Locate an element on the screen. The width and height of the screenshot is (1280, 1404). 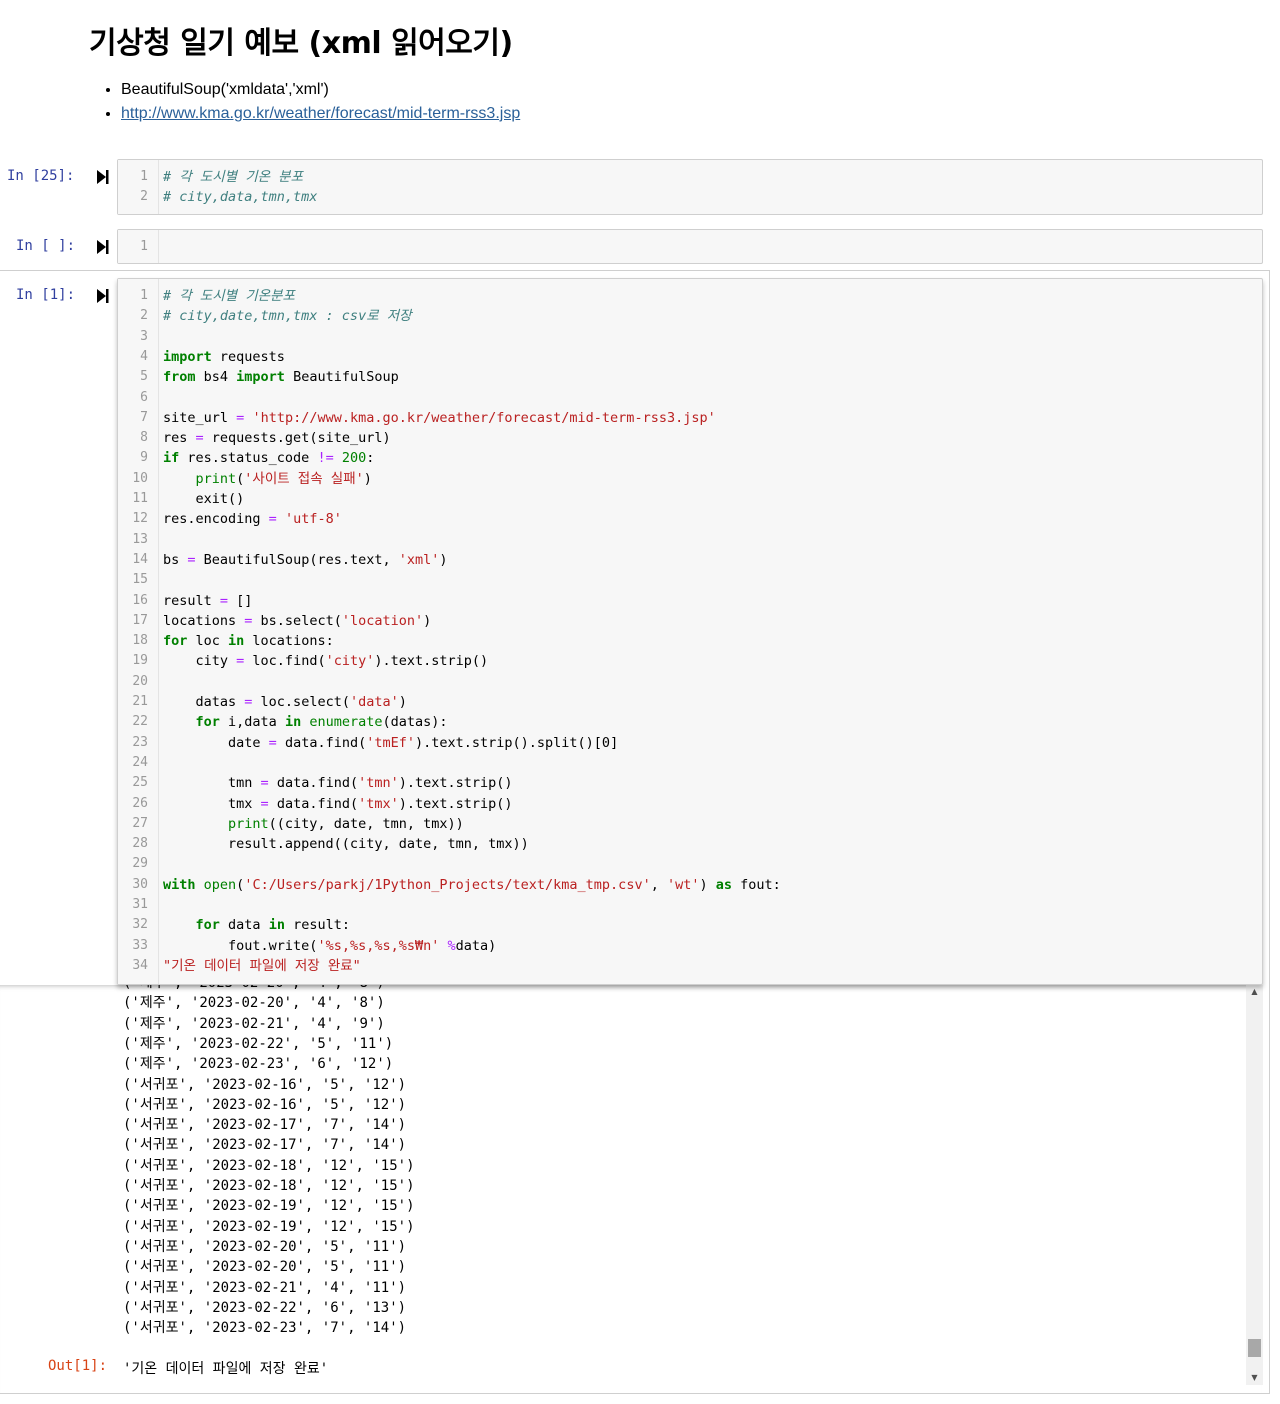
code-line: 5 from bs4 import BeautifulSoup is located at coordinates (690, 377).